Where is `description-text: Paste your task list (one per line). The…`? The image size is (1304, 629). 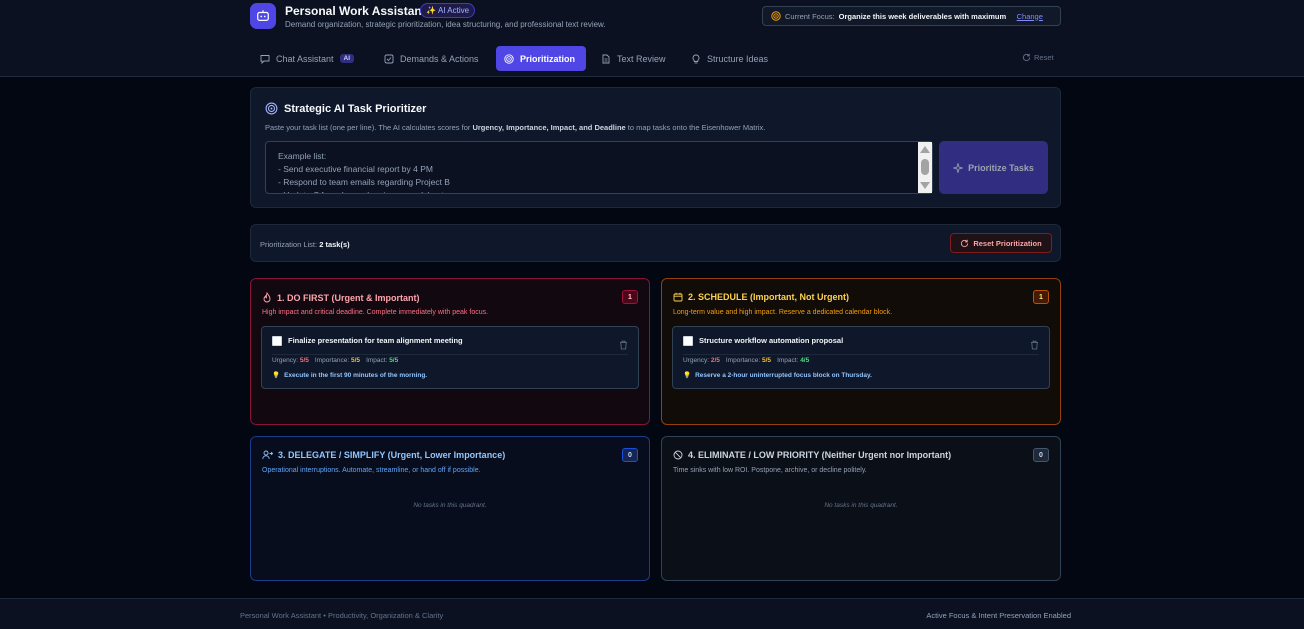 description-text: Paste your task list (one per line). The… is located at coordinates (369, 127).